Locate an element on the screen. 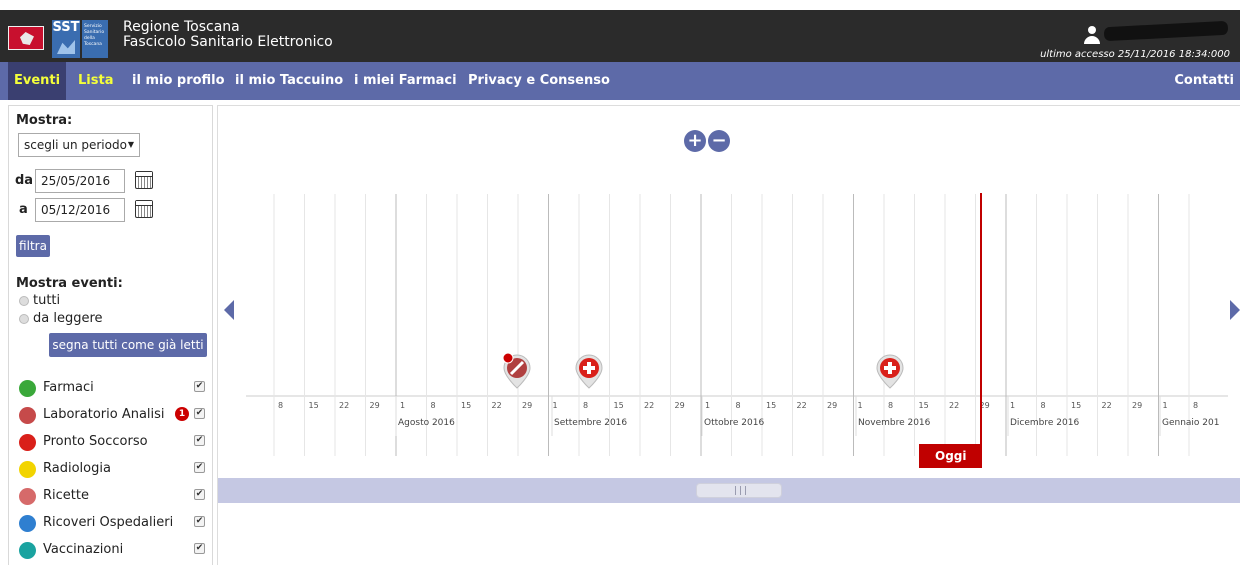 This screenshot has height=565, width=1240. to-date-input: 05/12/2016 is located at coordinates (80, 210).